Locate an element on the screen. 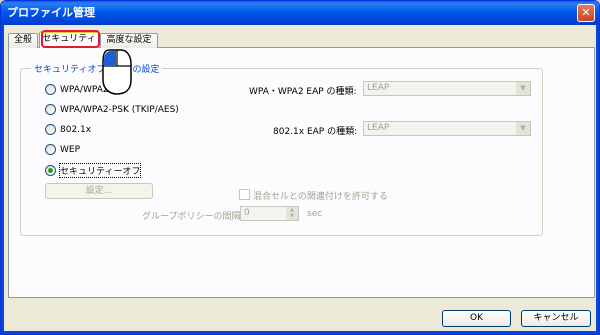 The height and width of the screenshot is (335, 600). group-policy-unit: sec is located at coordinates (315, 214).